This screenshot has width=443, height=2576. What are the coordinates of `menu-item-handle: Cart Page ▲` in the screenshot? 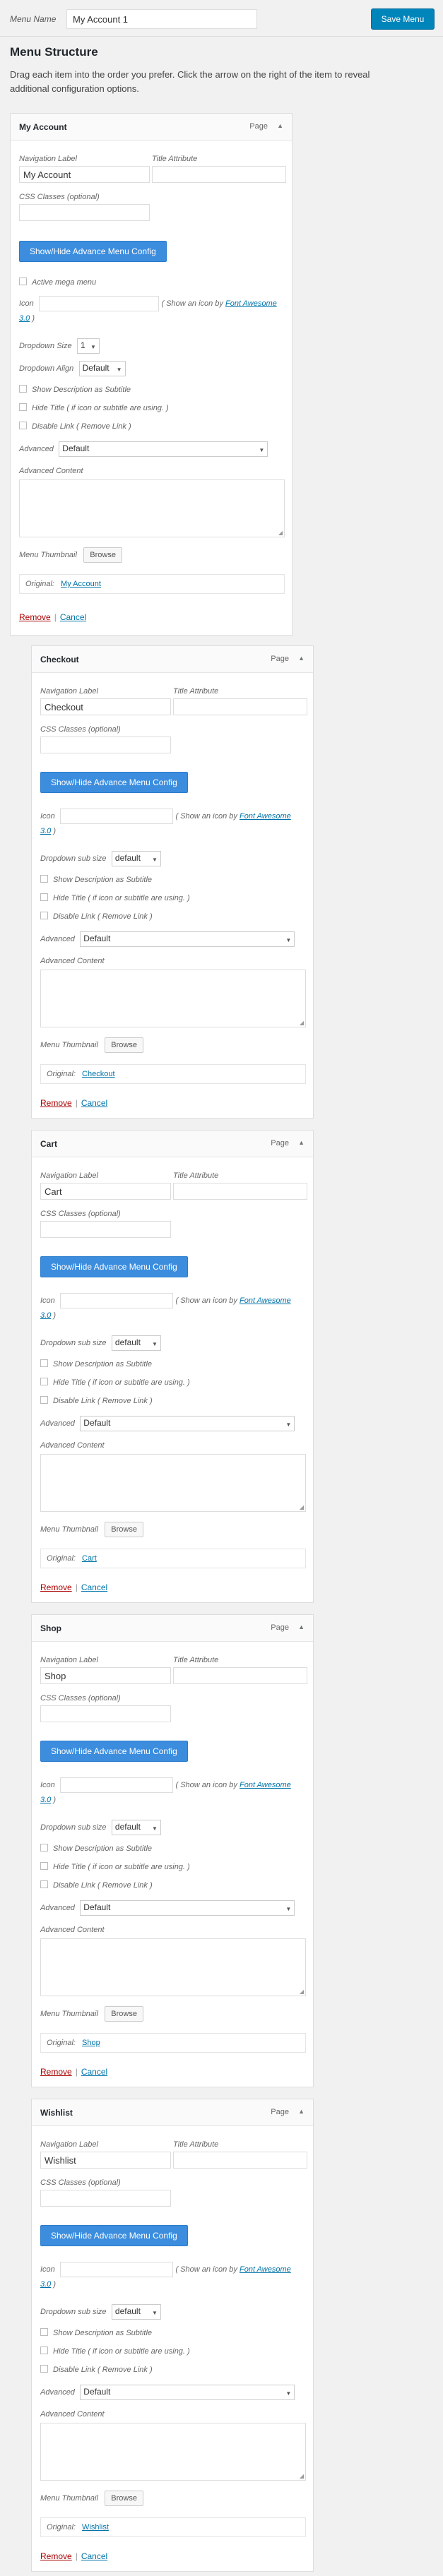 It's located at (172, 1144).